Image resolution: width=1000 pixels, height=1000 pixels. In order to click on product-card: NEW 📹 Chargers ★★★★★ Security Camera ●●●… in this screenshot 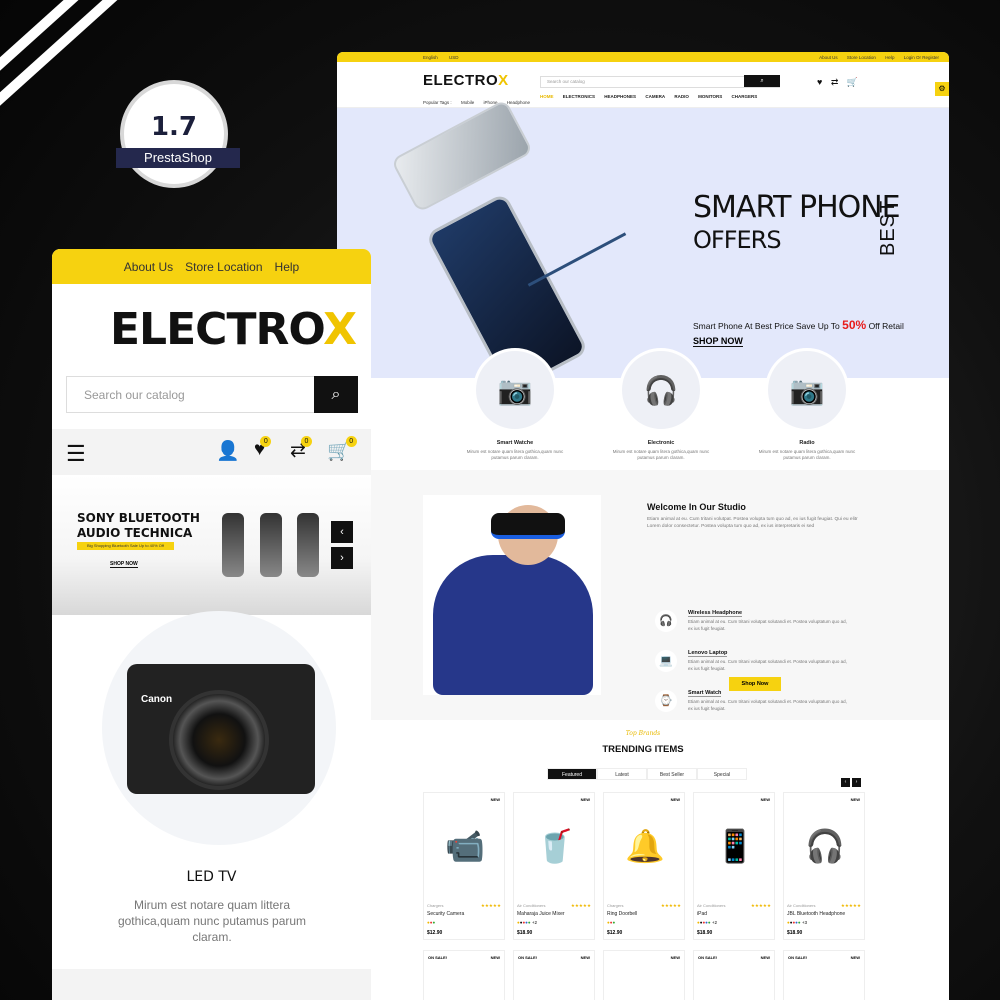, I will do `click(464, 866)`.